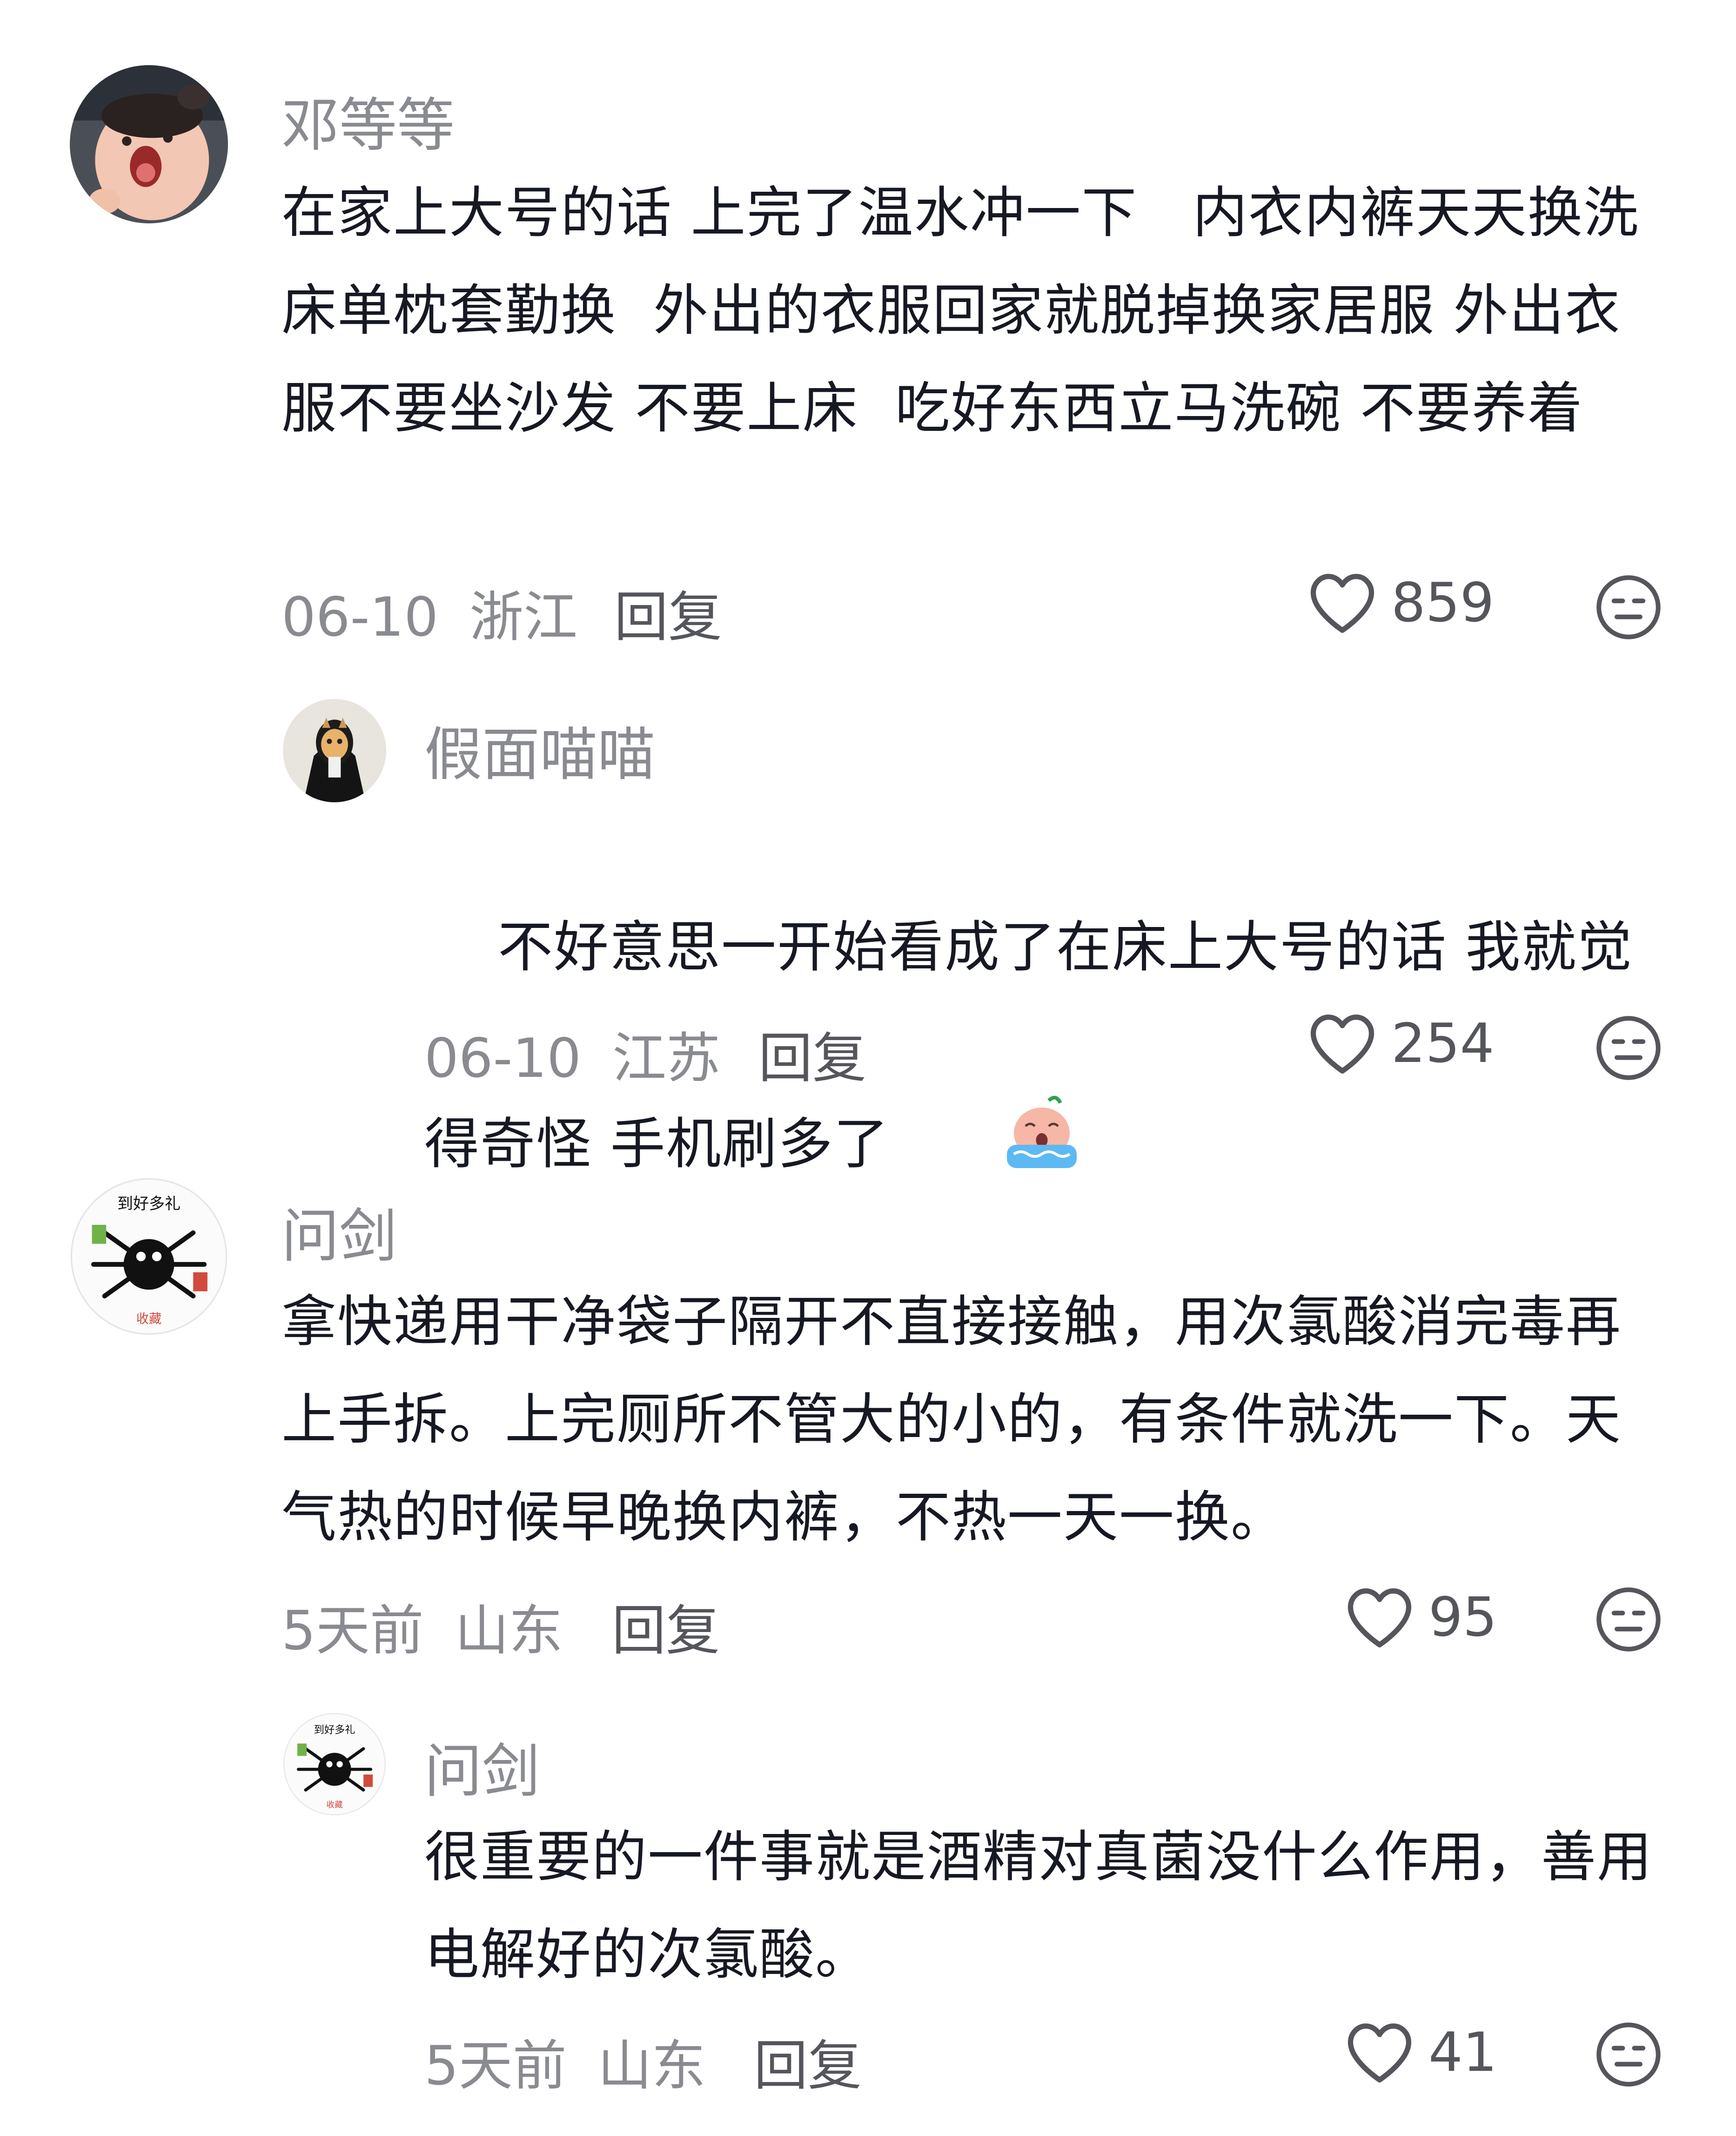 This screenshot has height=2136, width=1736. Describe the element at coordinates (1443, 1043) in the screenshot. I see `like-count: 254` at that location.